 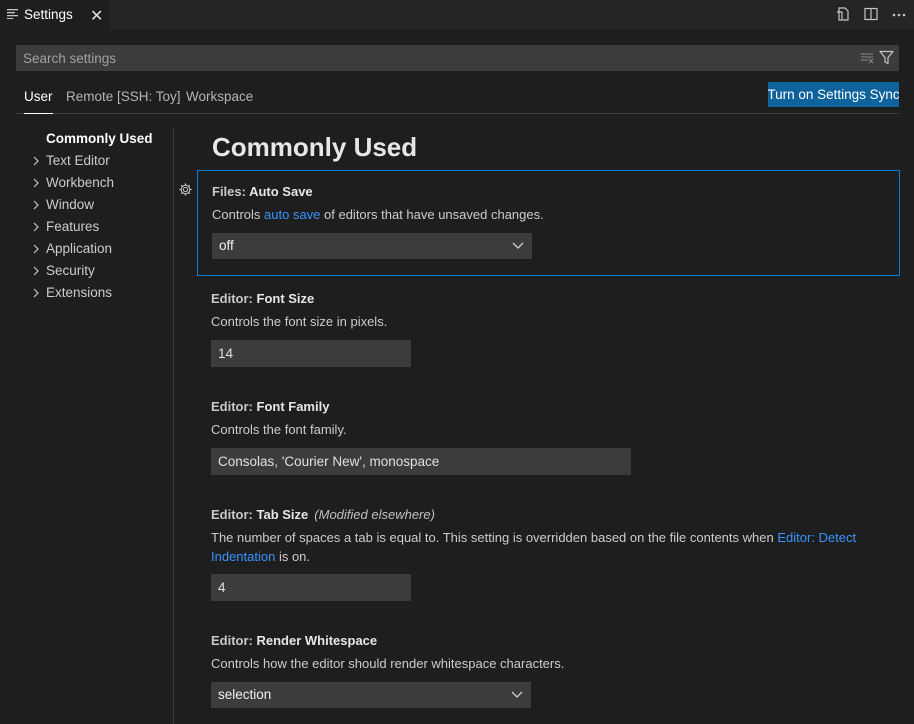 I want to click on toc-item-label: Workbench, so click(x=80, y=182).